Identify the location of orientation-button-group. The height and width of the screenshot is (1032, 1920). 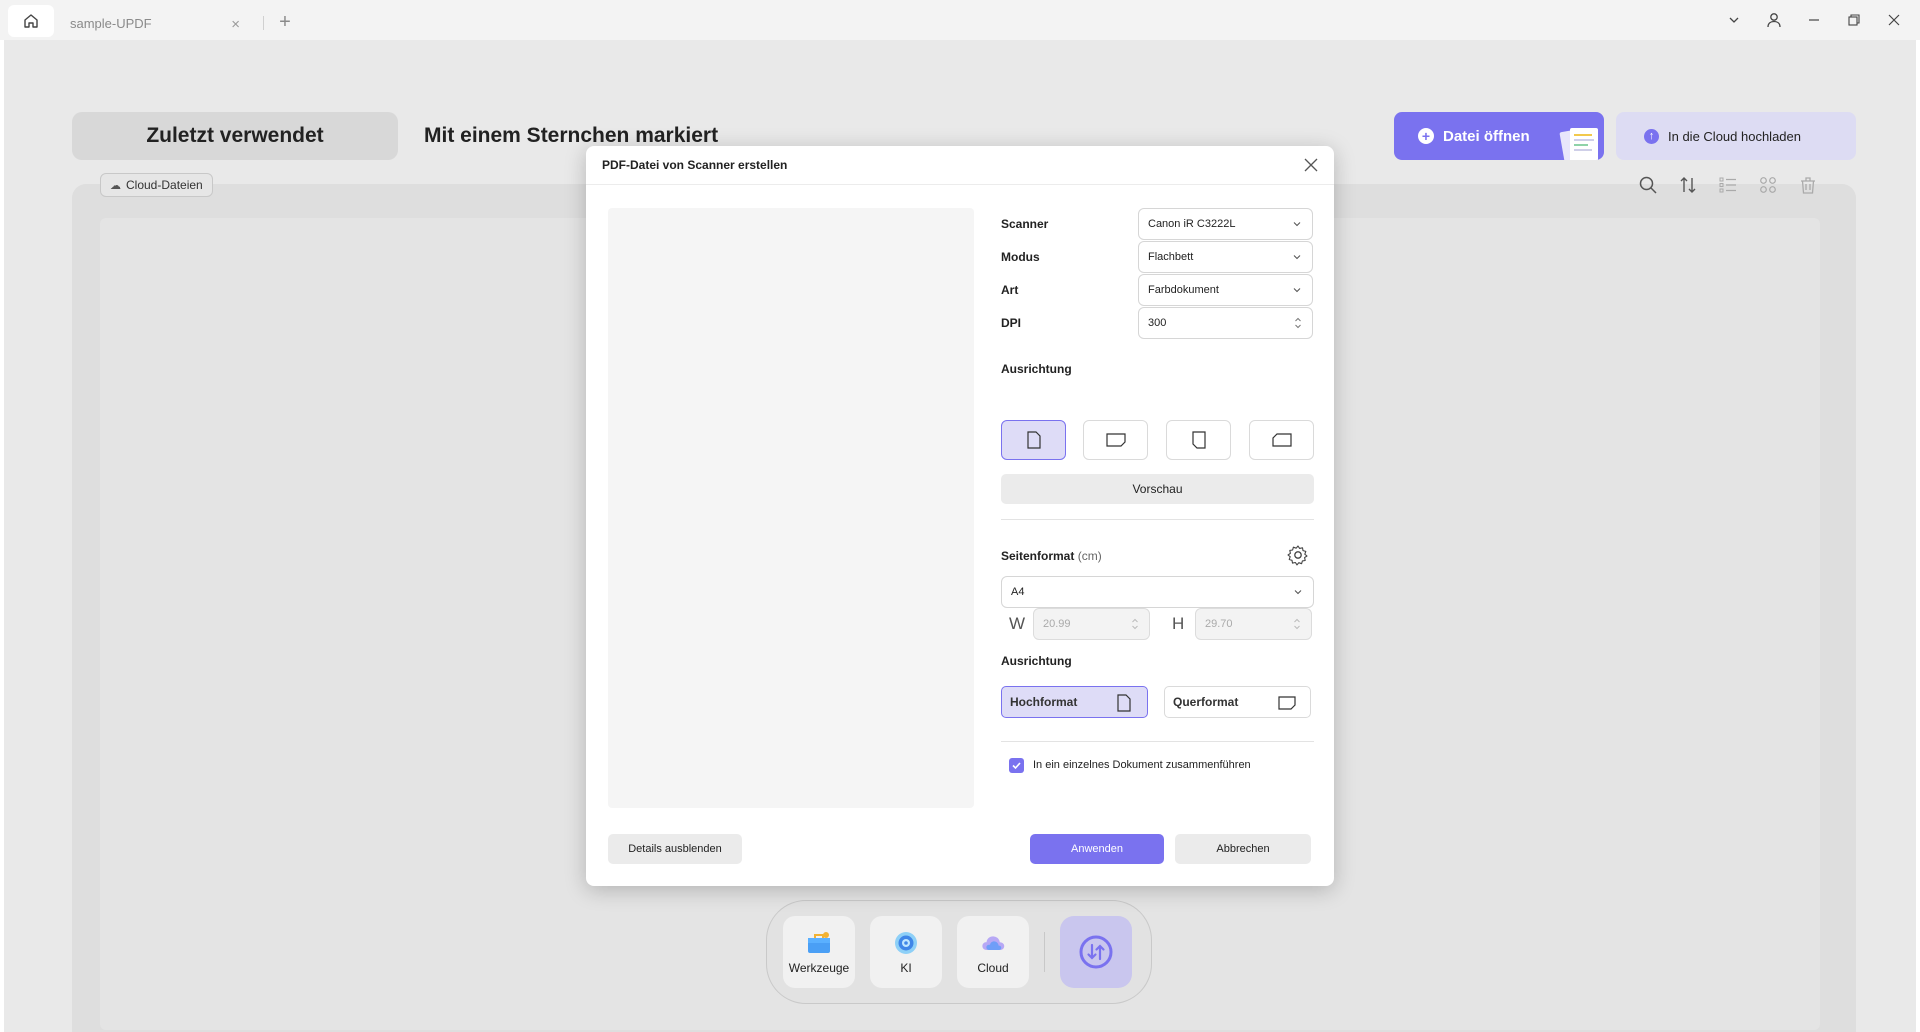
(1157, 440).